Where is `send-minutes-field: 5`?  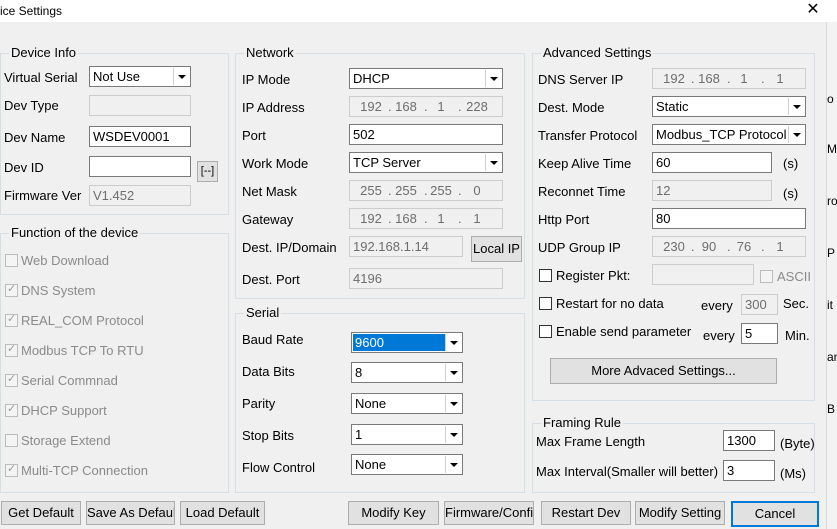
send-minutes-field: 5 is located at coordinates (759, 333).